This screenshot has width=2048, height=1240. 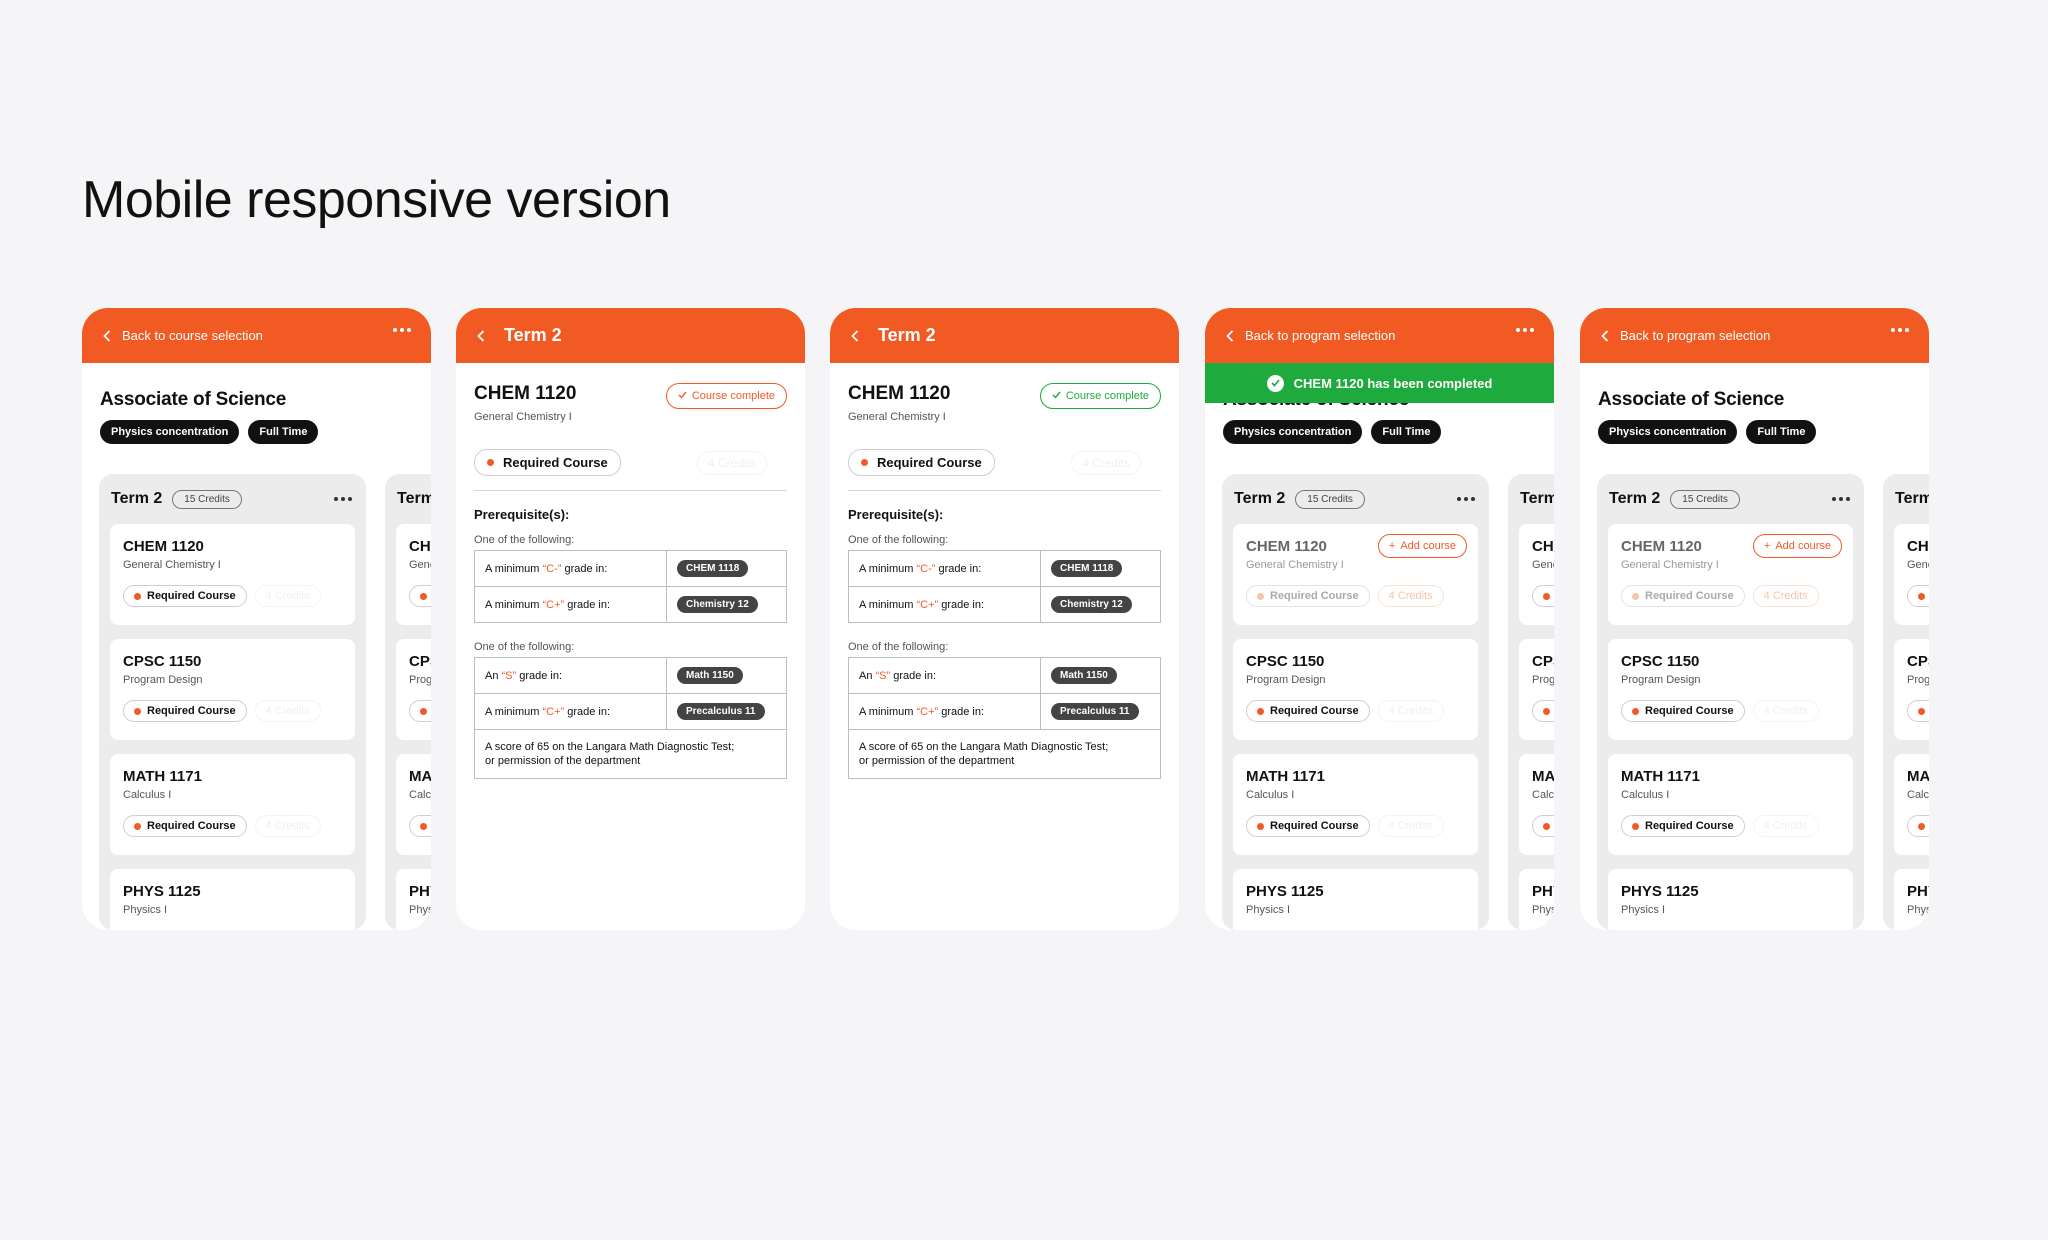 I want to click on back-button: Back to course selection, so click(x=181, y=335).